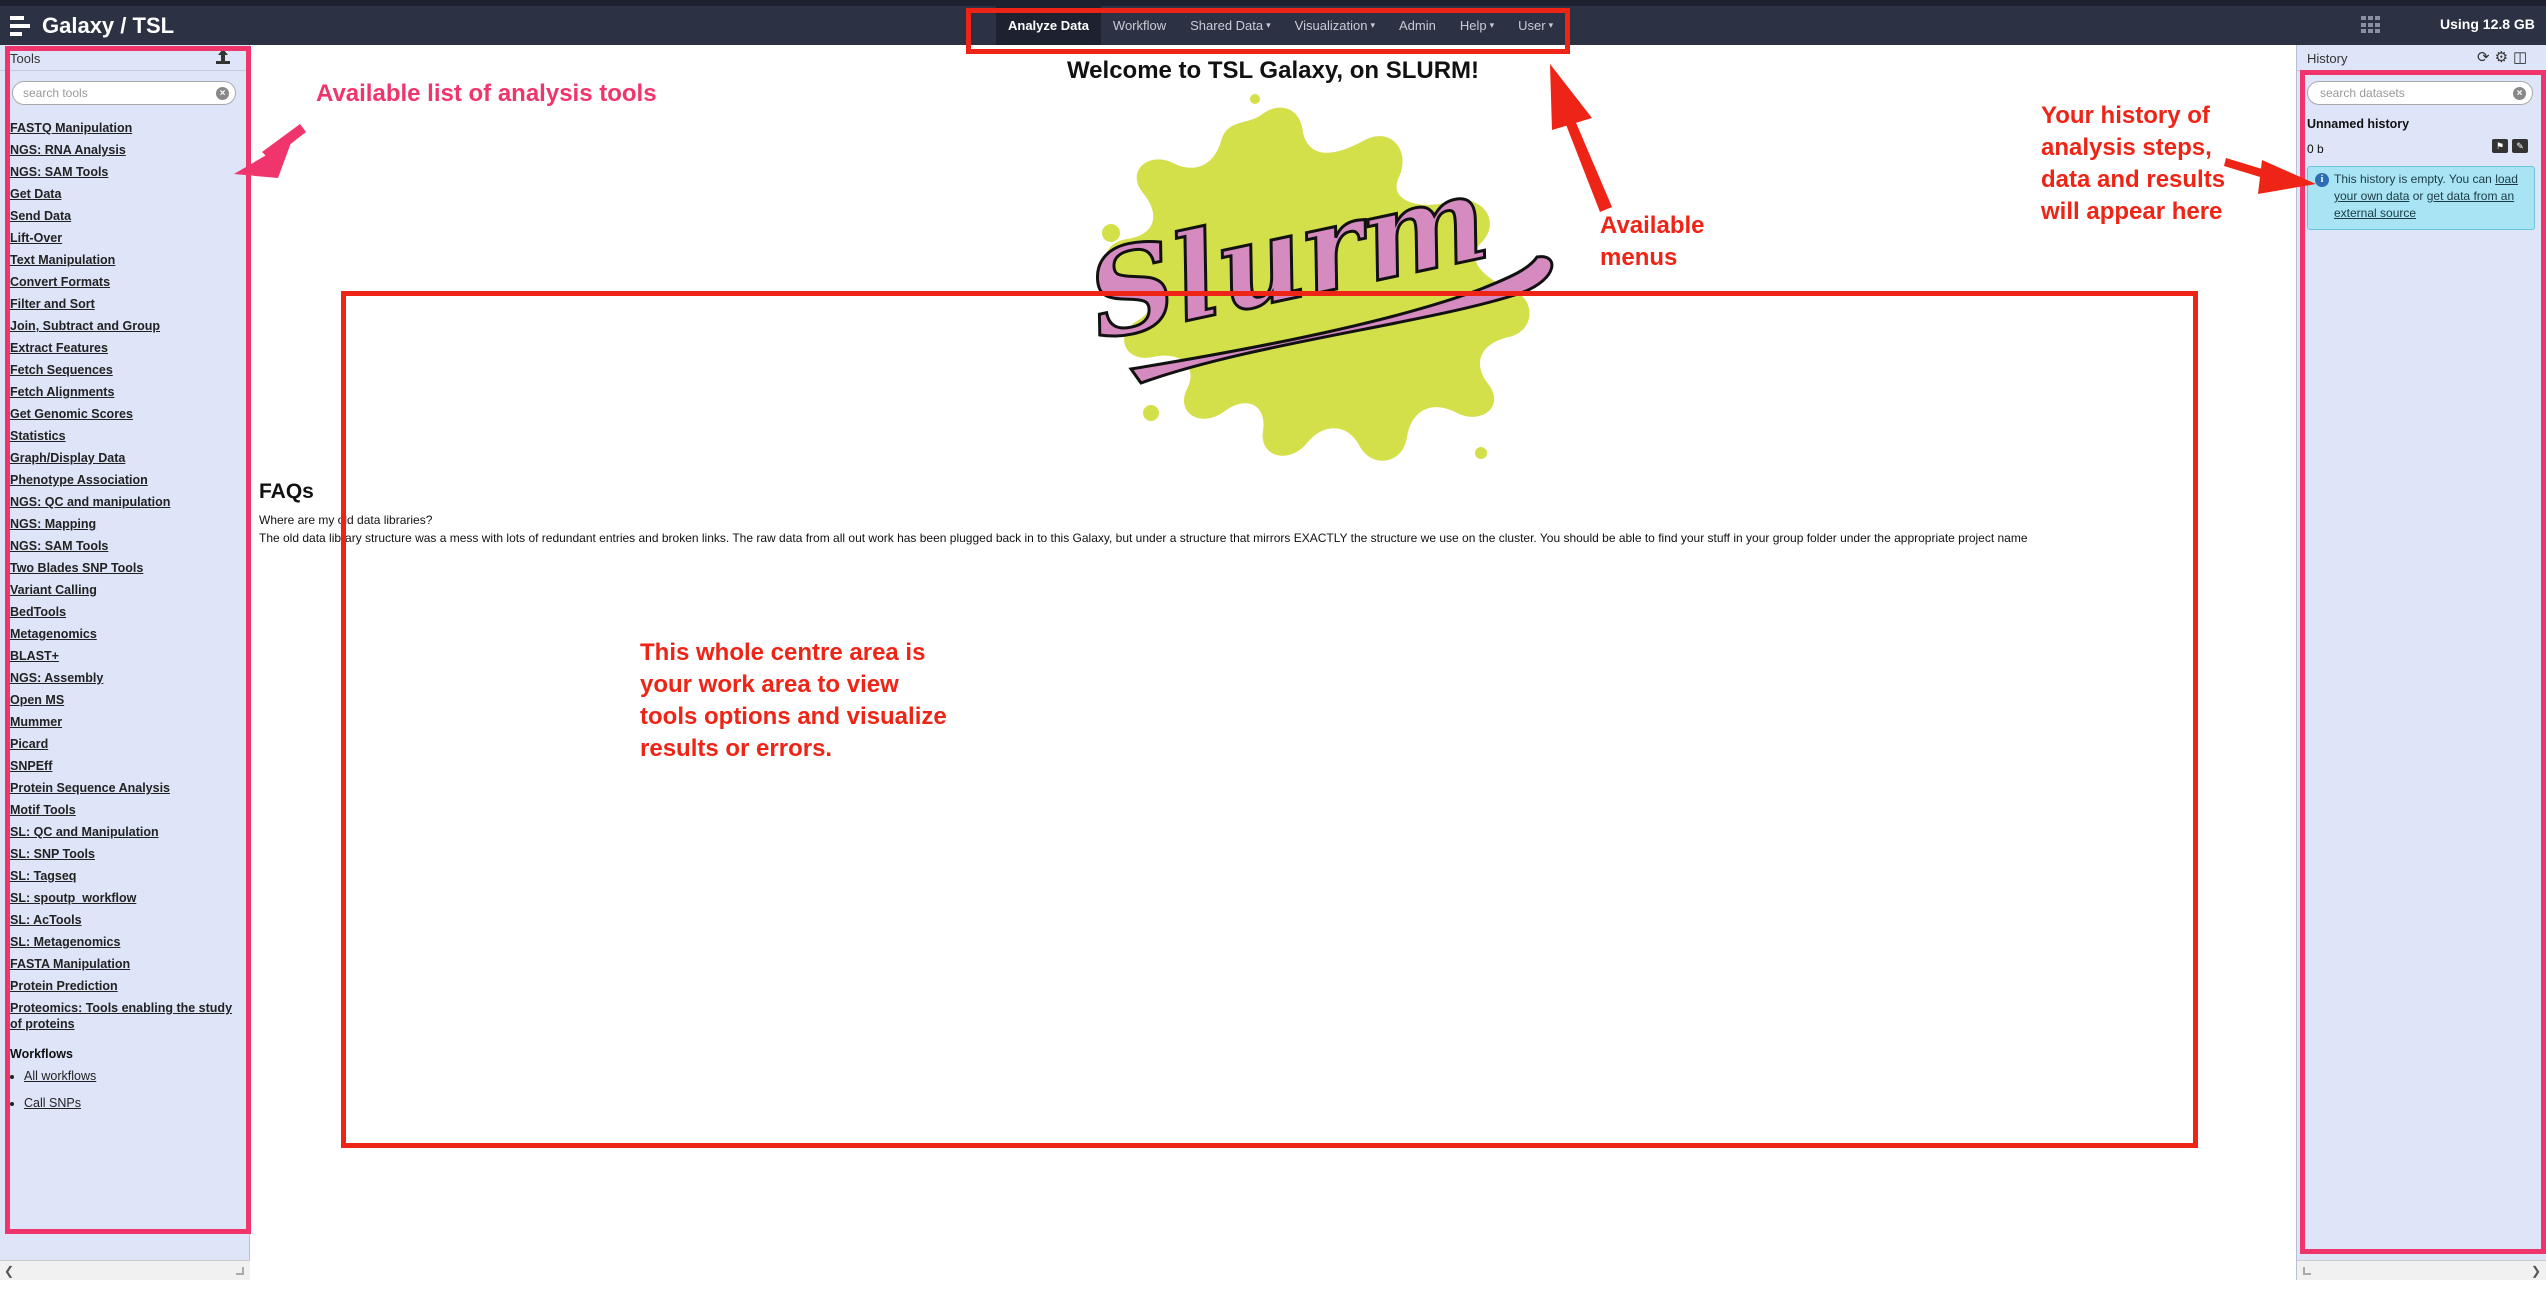  Describe the element at coordinates (124, 722) in the screenshot. I see `tool-section-link: Mummer` at that location.